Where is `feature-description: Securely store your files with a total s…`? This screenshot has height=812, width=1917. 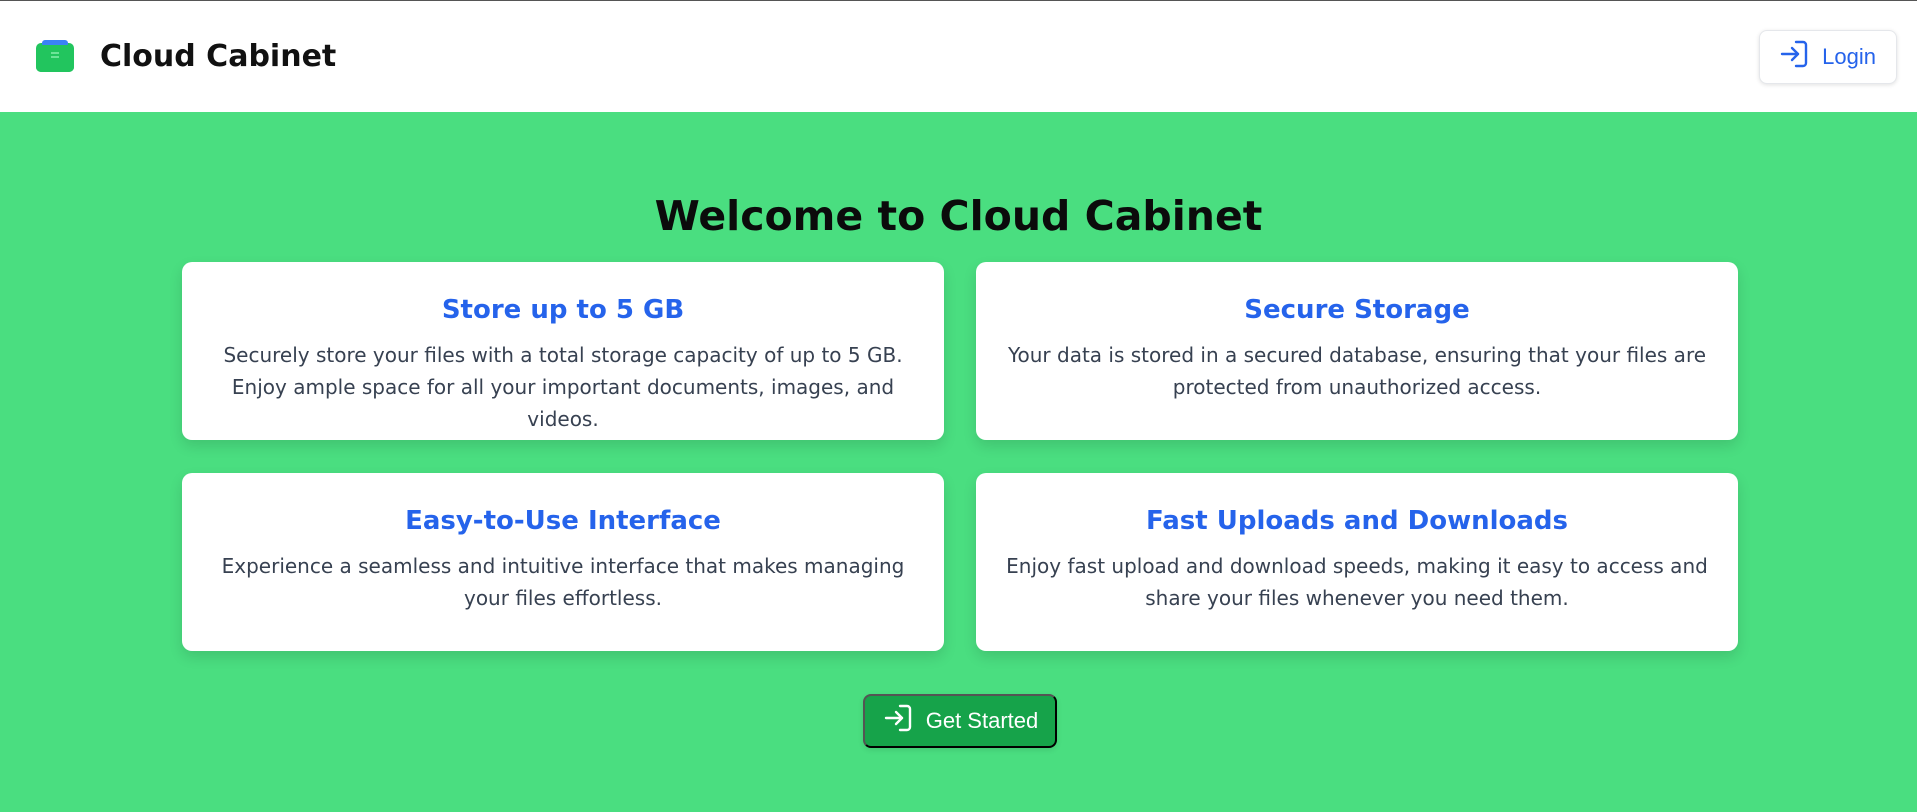
feature-description: Securely store your files with a total s… is located at coordinates (563, 387).